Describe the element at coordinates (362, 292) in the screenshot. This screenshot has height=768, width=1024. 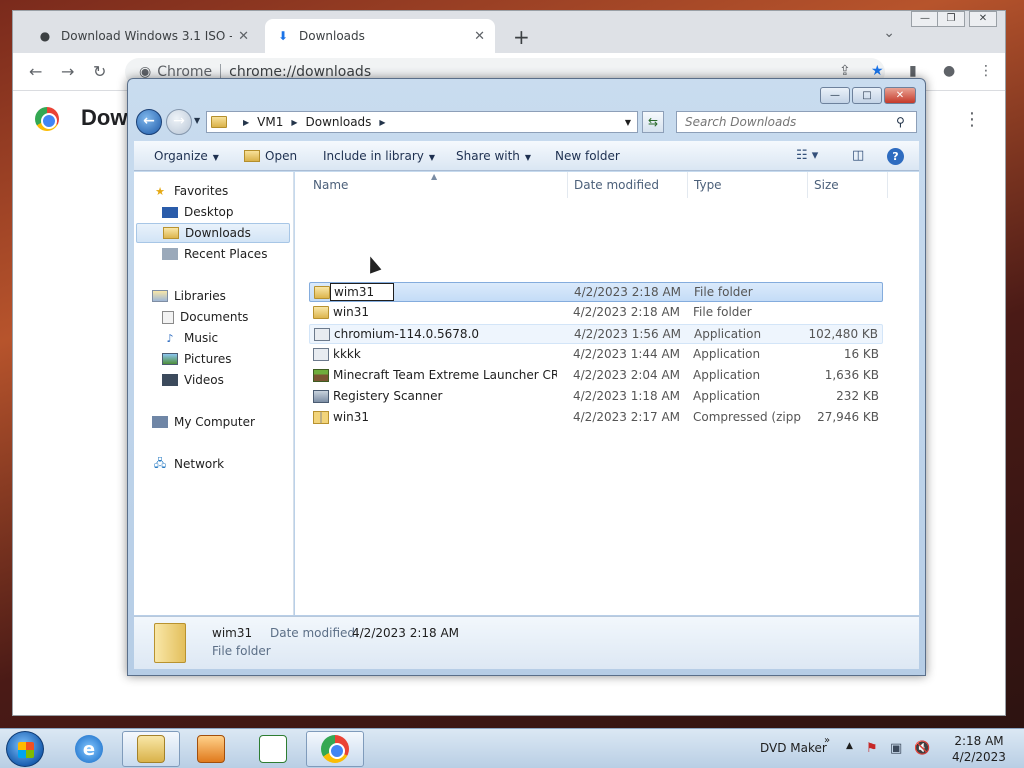
I see `rename-input` at that location.